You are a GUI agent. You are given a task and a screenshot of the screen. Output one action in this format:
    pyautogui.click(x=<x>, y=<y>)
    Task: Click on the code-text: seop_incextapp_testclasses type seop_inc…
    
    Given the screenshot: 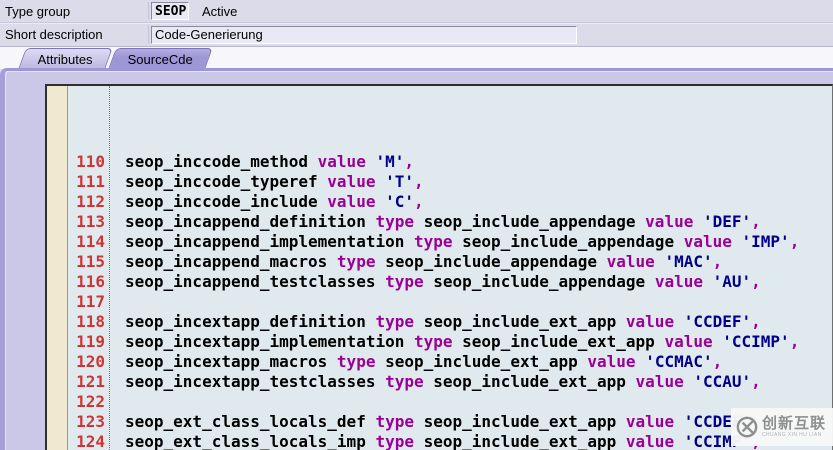 What is the action you would take?
    pyautogui.click(x=443, y=381)
    